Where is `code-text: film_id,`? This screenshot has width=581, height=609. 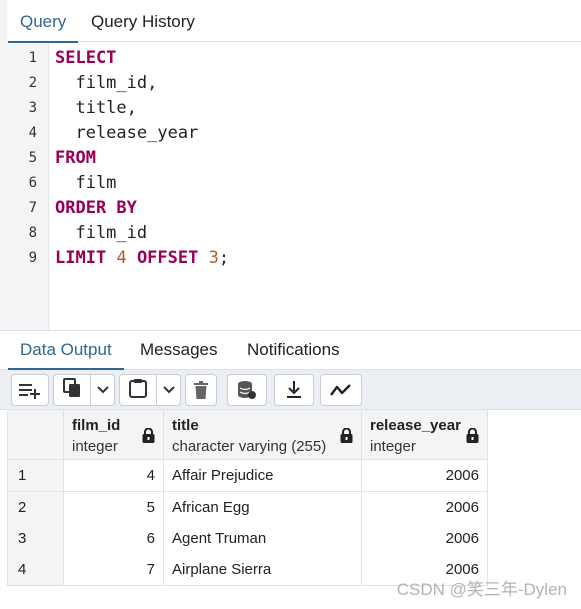 code-text: film_id, is located at coordinates (106, 83).